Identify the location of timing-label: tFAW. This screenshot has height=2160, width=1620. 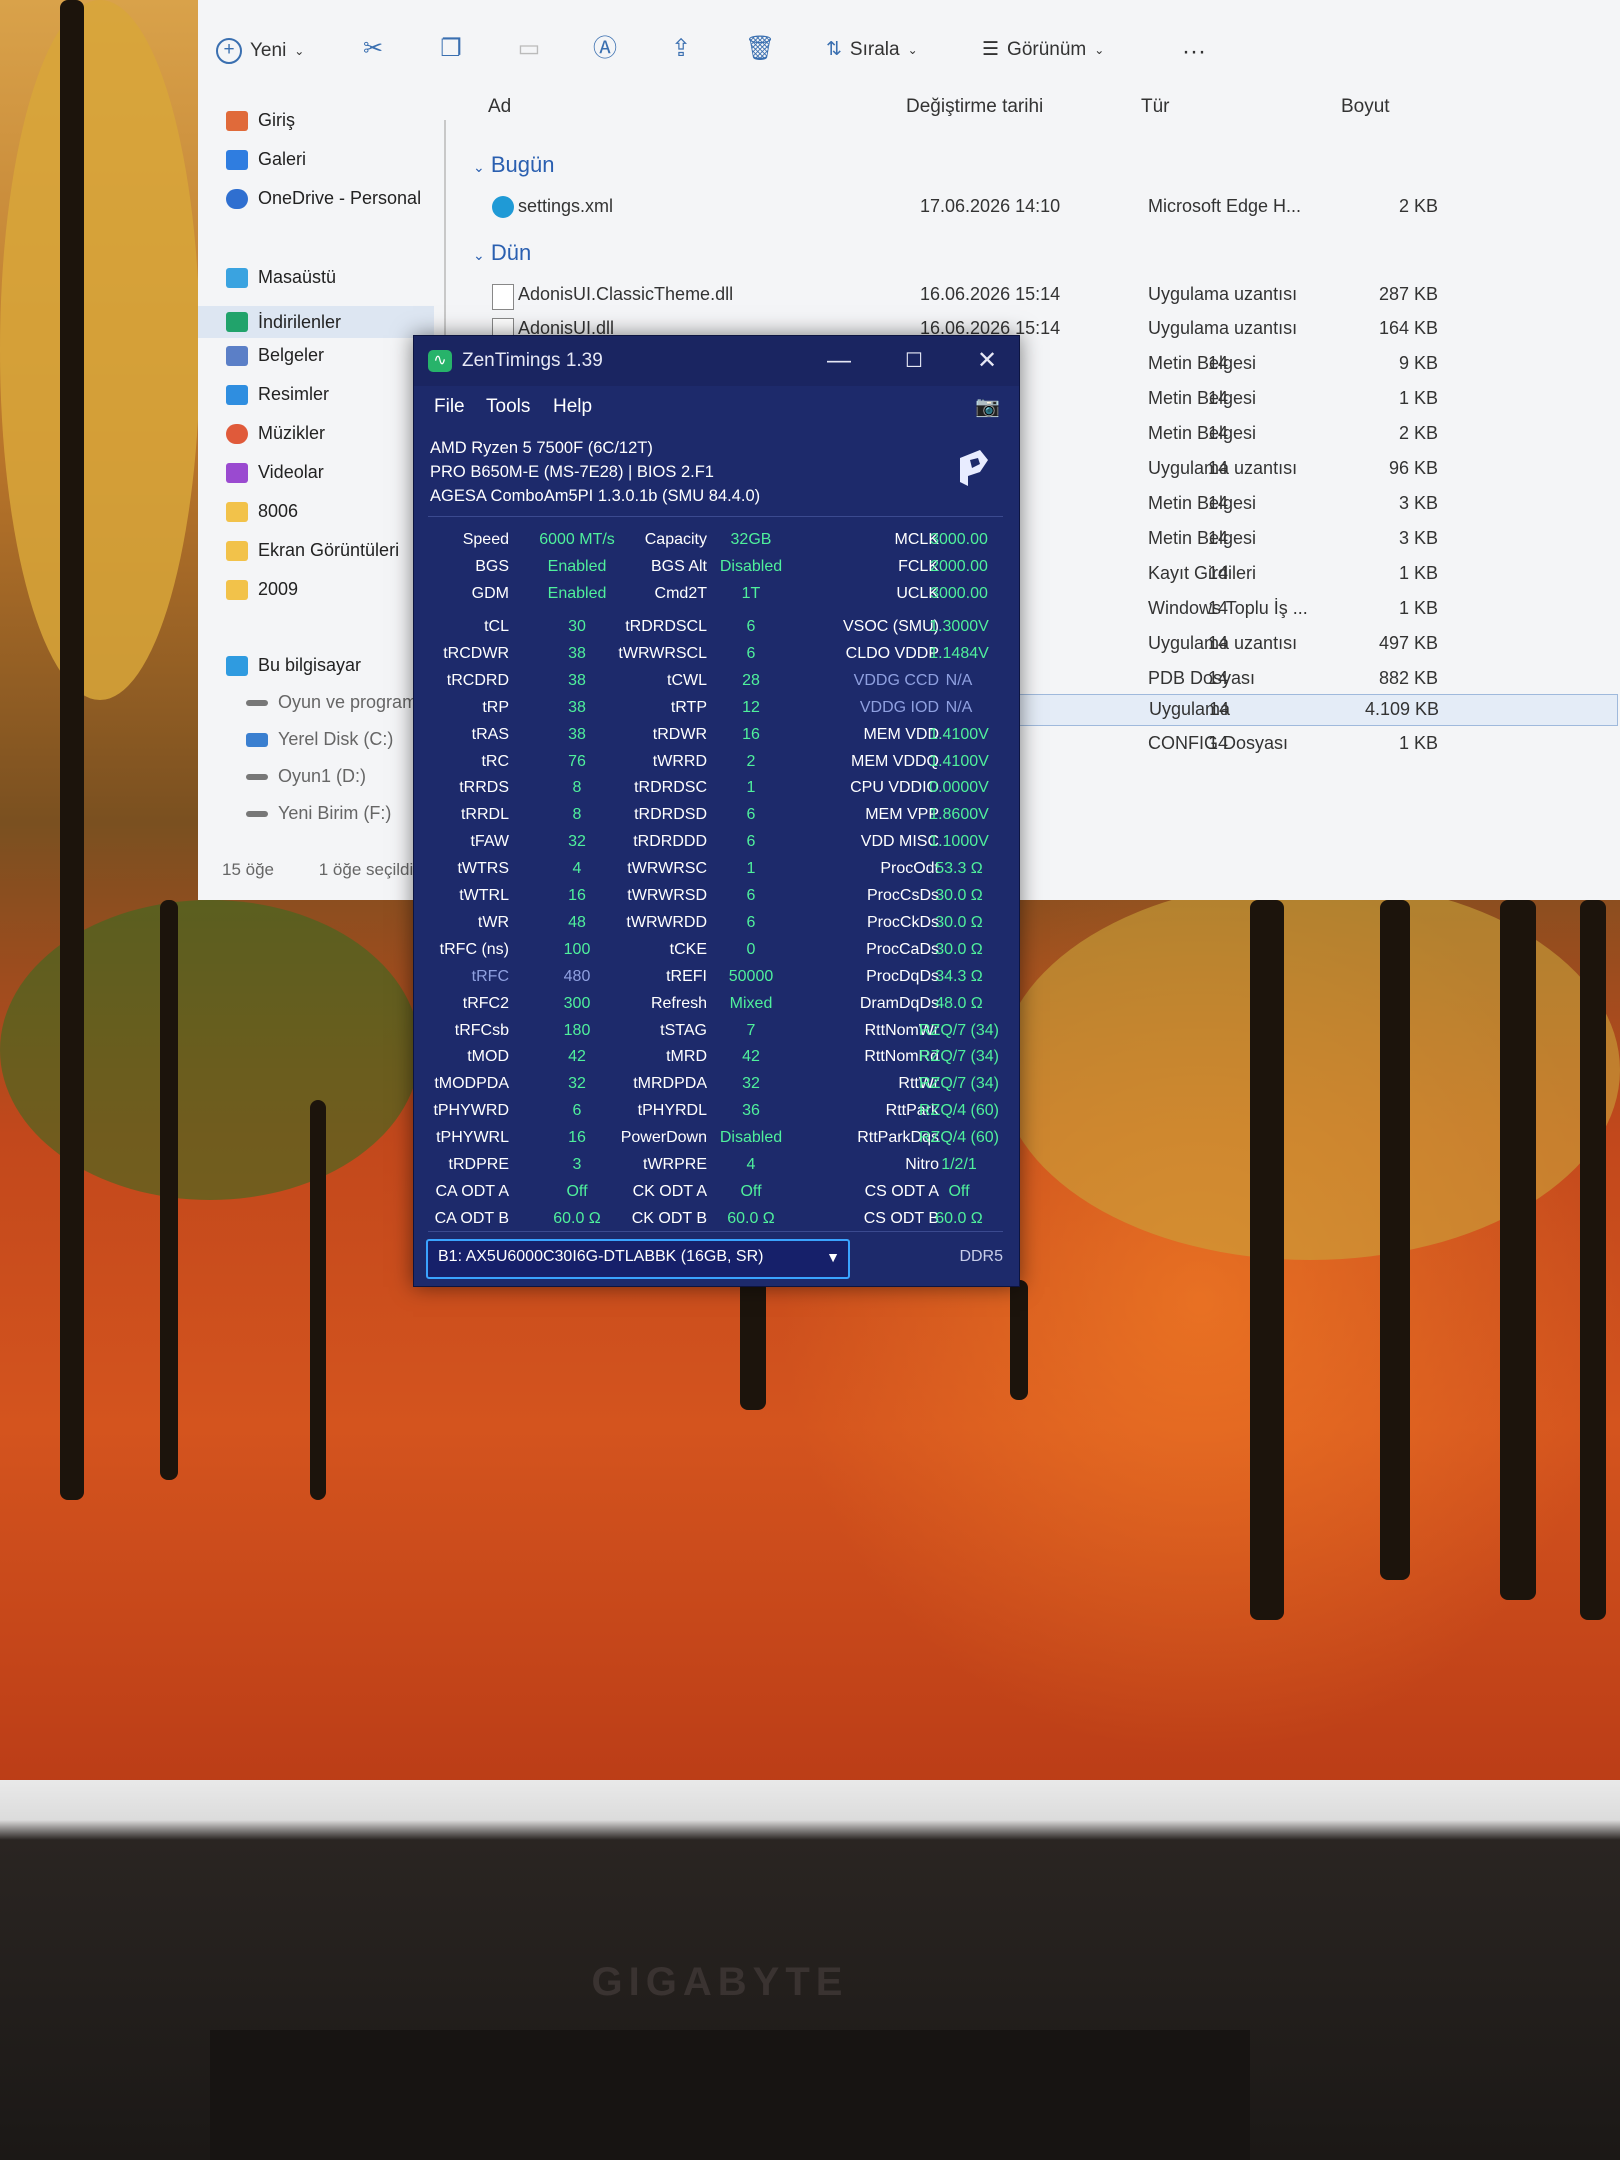
(489, 842).